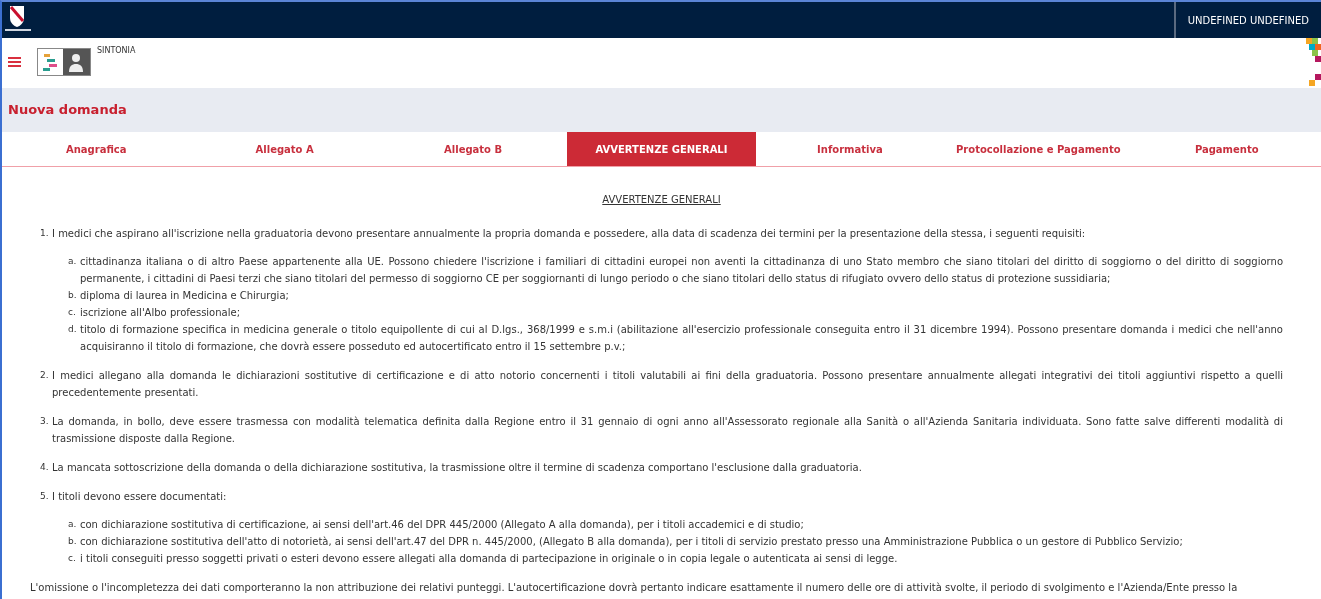 The height and width of the screenshot is (599, 1321). Describe the element at coordinates (681, 270) in the screenshot. I see `paragraph: cittadinanza italiana o di altro Paese appartenente alla UE. Possono chiedere l'iscrizione i familiari di cittadini europei non aventi la cittadinanza di uno Stato membro che siano titolari del diritto di soggiorno o del diritto di soggiorno permanente, i cittadini di Paesi terzi che siano titolari del permesso di soggiorno CE per soggiornanti di lungo periodo o che siano titolari dello status di rifugiato ovvero dello status di protezione sussidiaria;` at that location.